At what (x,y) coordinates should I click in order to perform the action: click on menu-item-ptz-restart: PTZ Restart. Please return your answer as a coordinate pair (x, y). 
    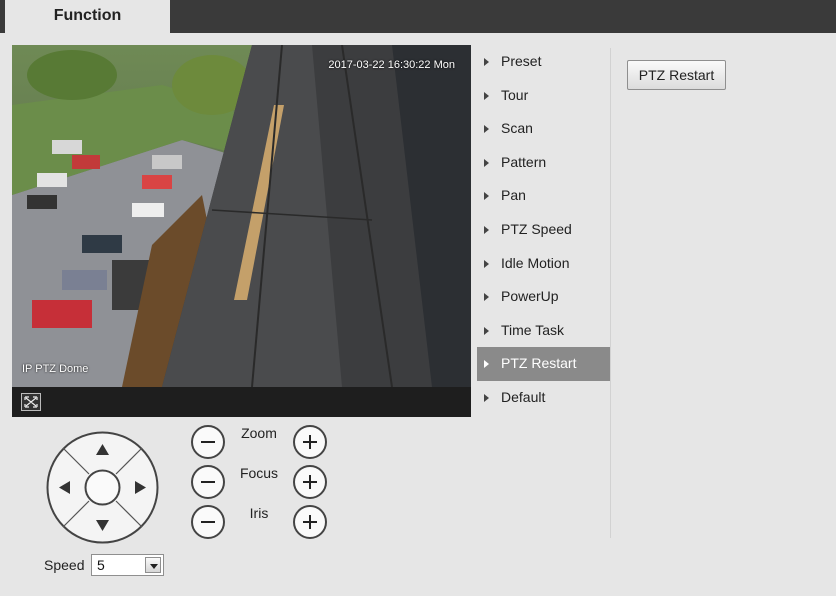
    Looking at the image, I should click on (543, 364).